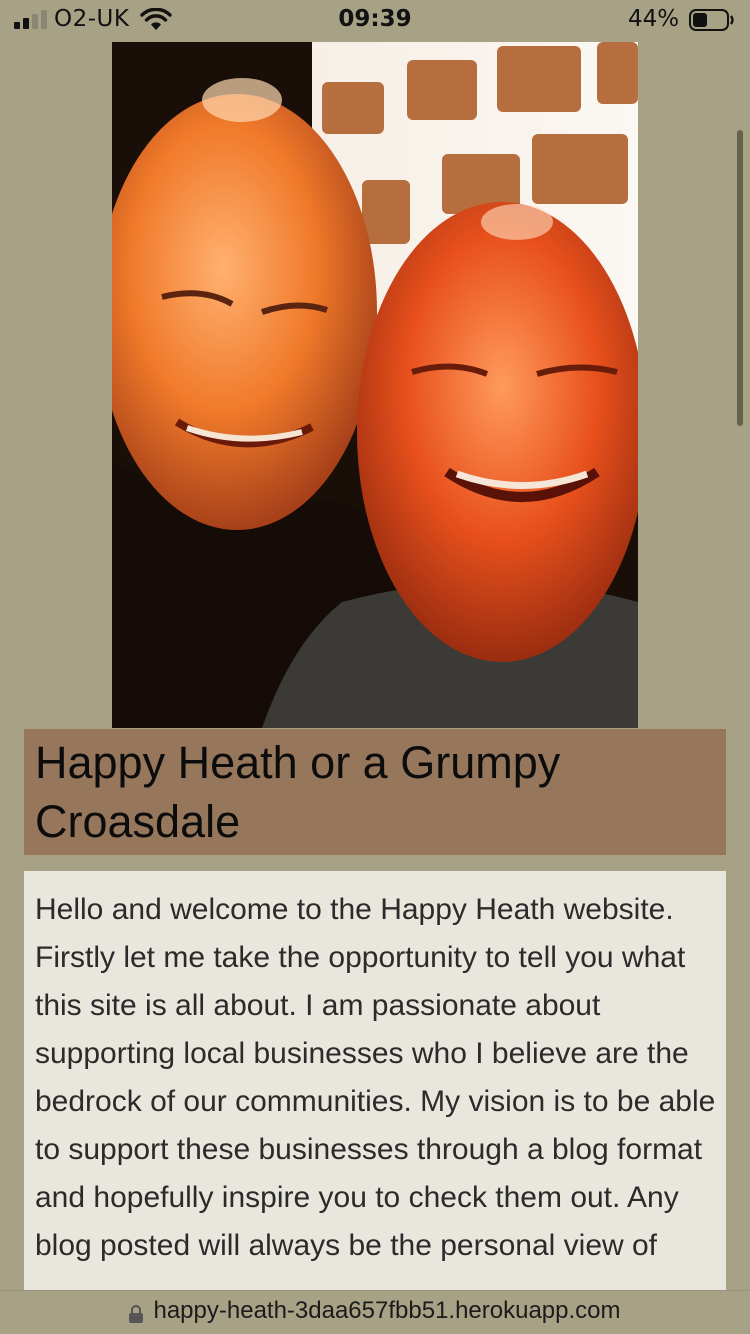  Describe the element at coordinates (654, 19) in the screenshot. I see `battery-percentage: 44%` at that location.